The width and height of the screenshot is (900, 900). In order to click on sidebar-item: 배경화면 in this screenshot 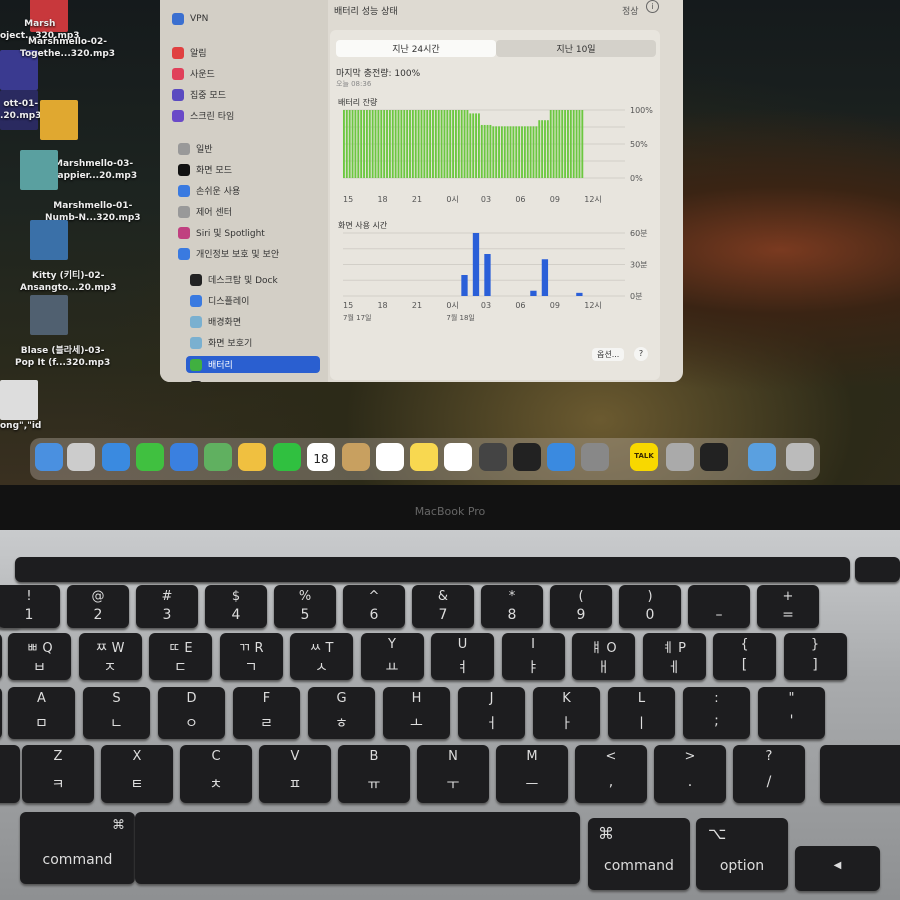, I will do `click(253, 321)`.